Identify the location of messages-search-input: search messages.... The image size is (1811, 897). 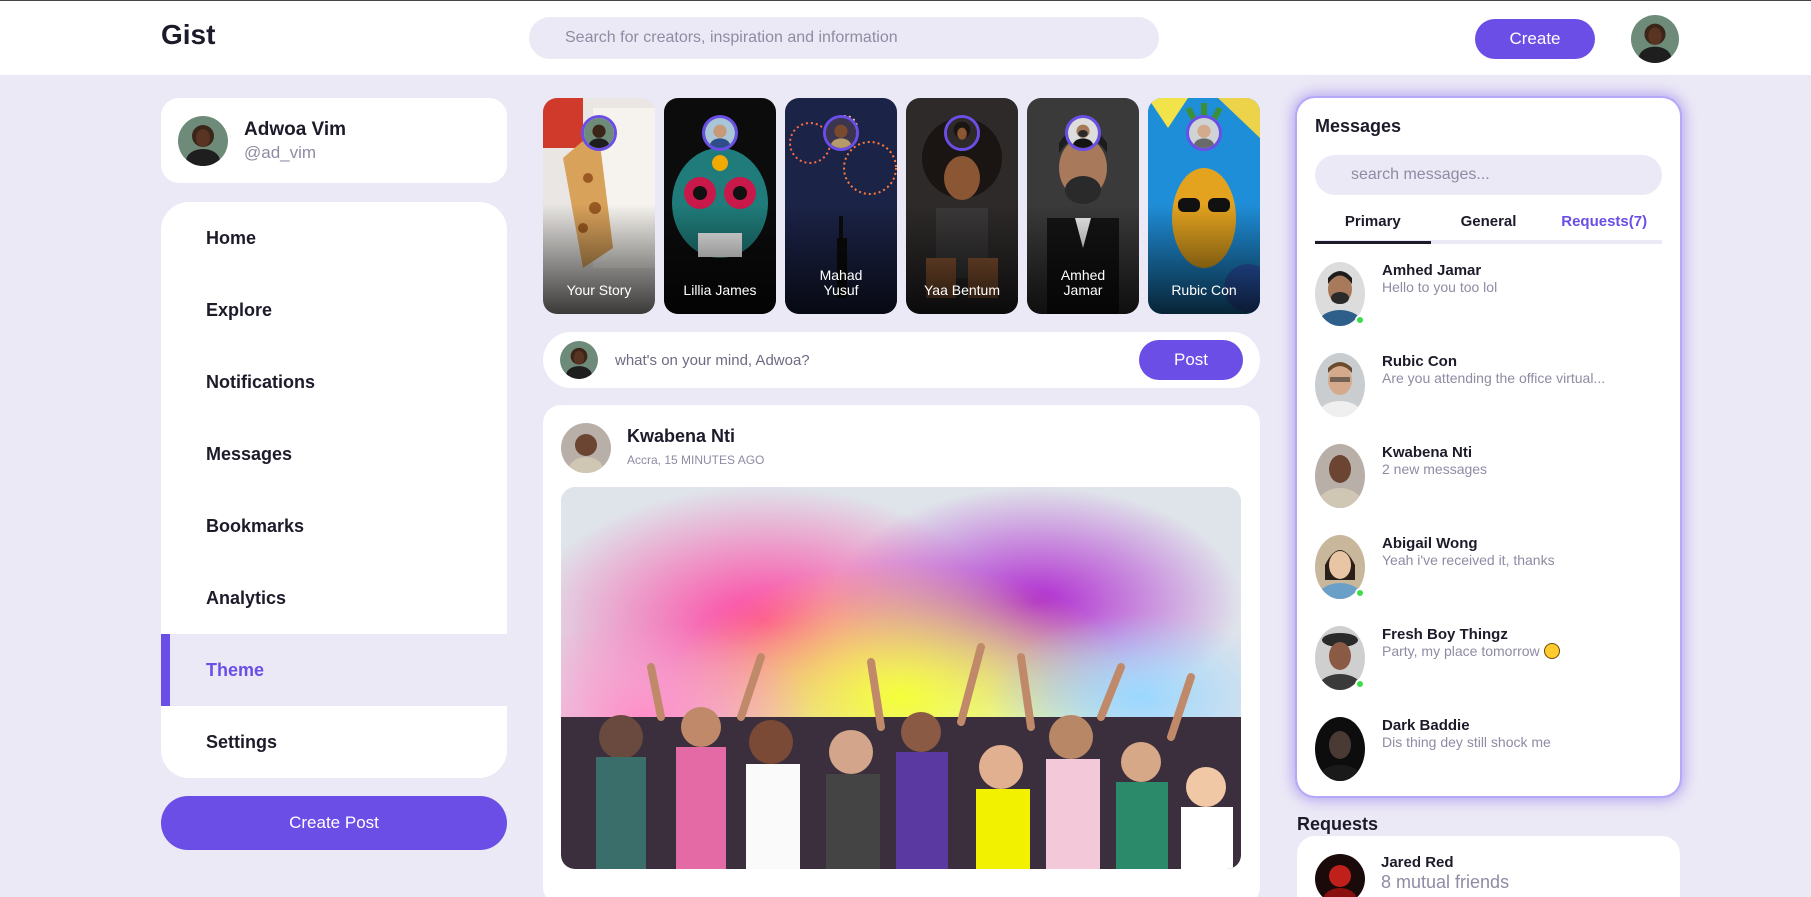
(1488, 175).